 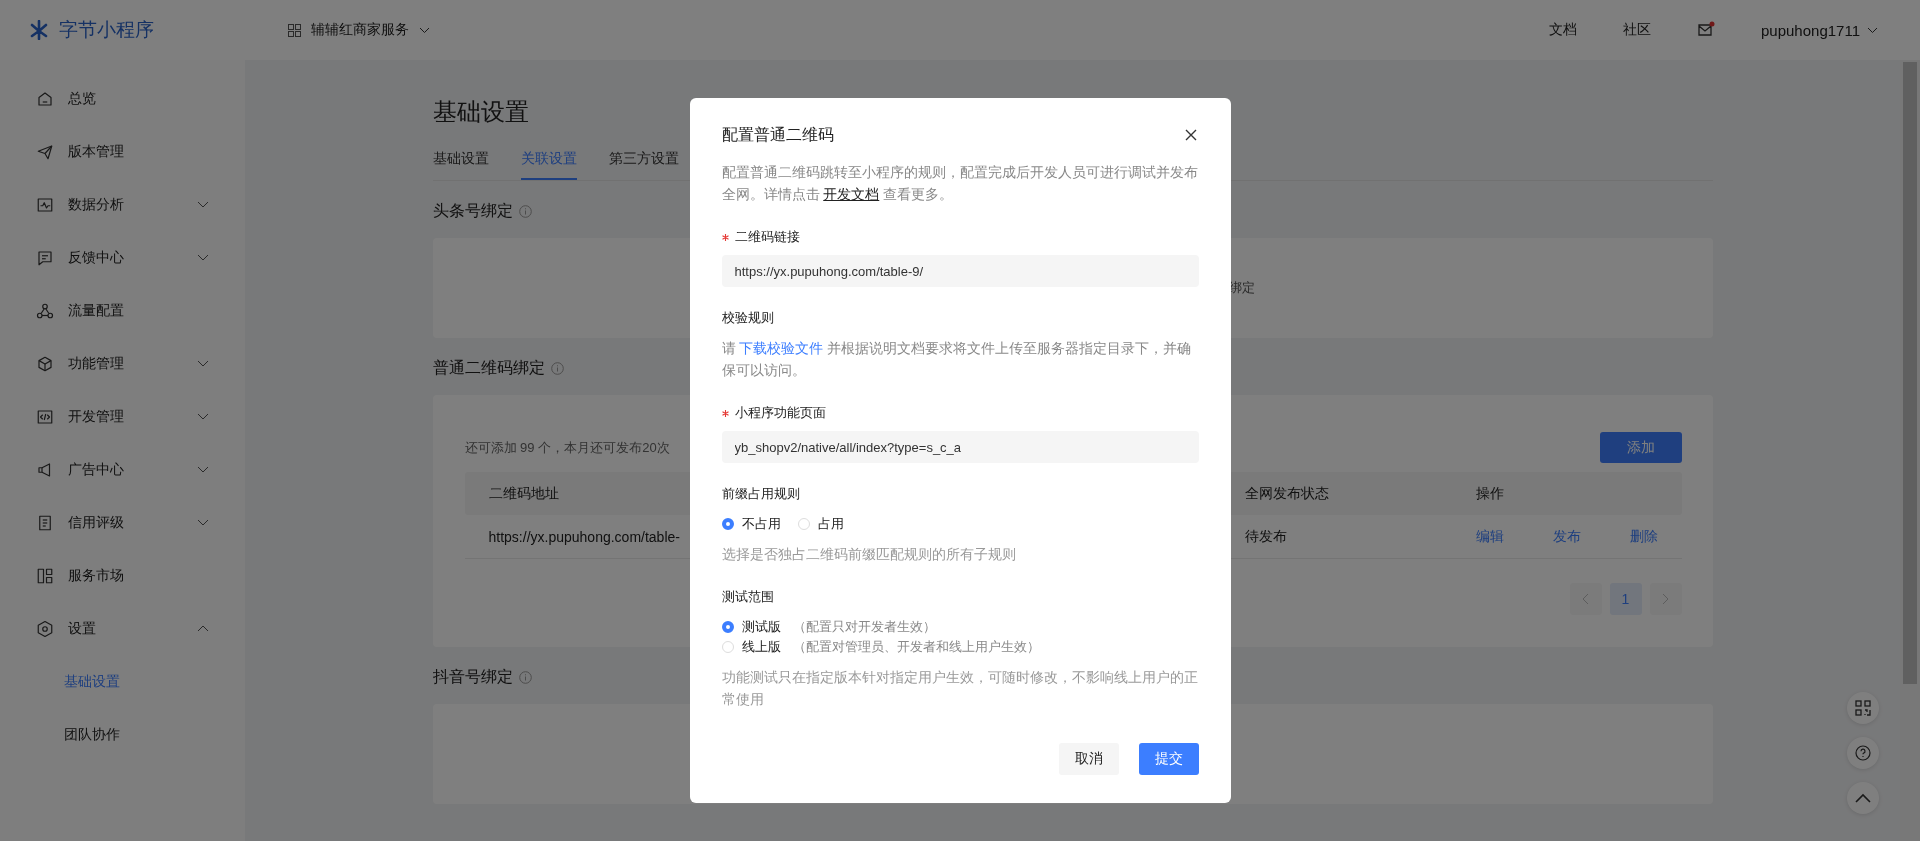 I want to click on user-menu: pupuhong1711, so click(x=1819, y=30).